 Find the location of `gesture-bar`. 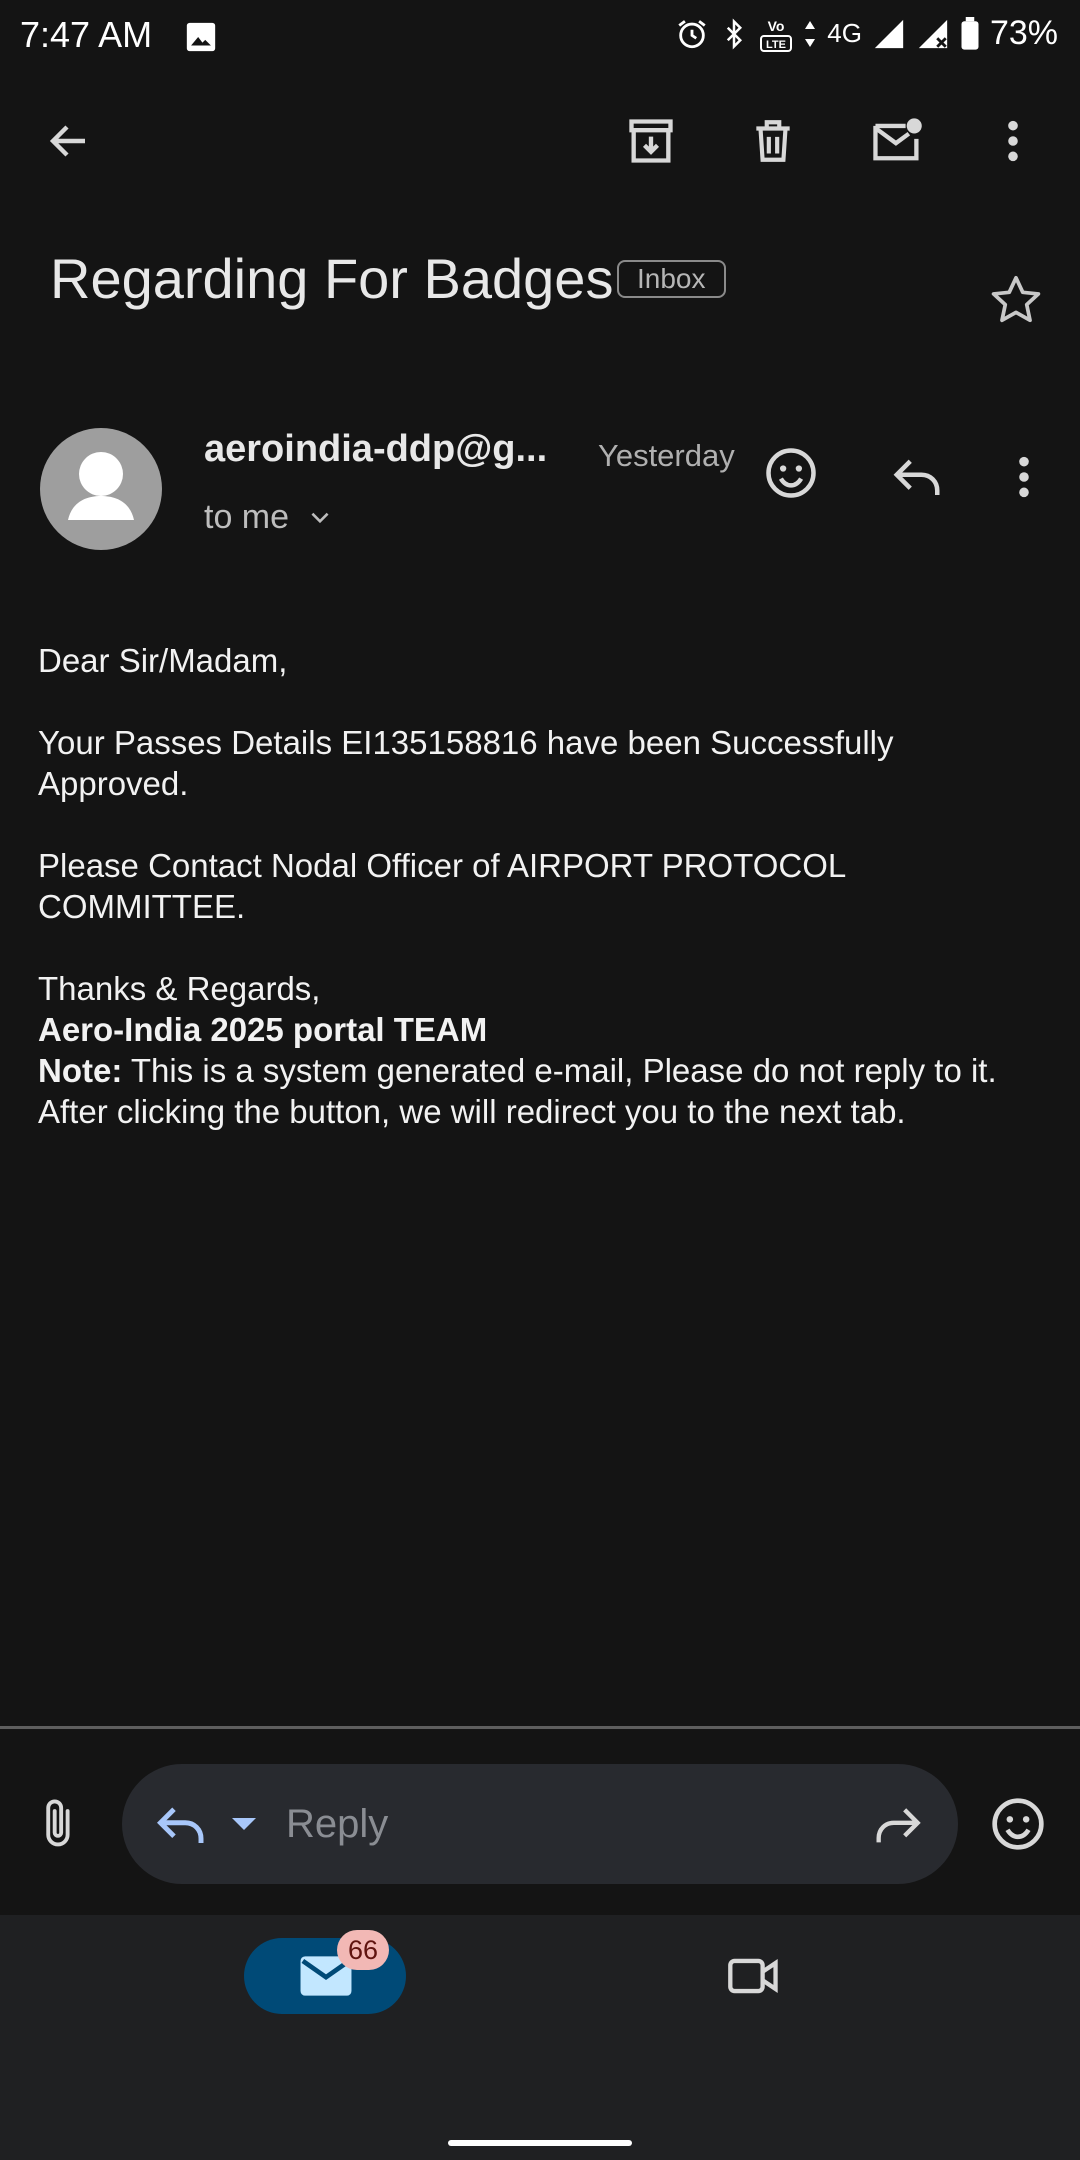

gesture-bar is located at coordinates (540, 2143).